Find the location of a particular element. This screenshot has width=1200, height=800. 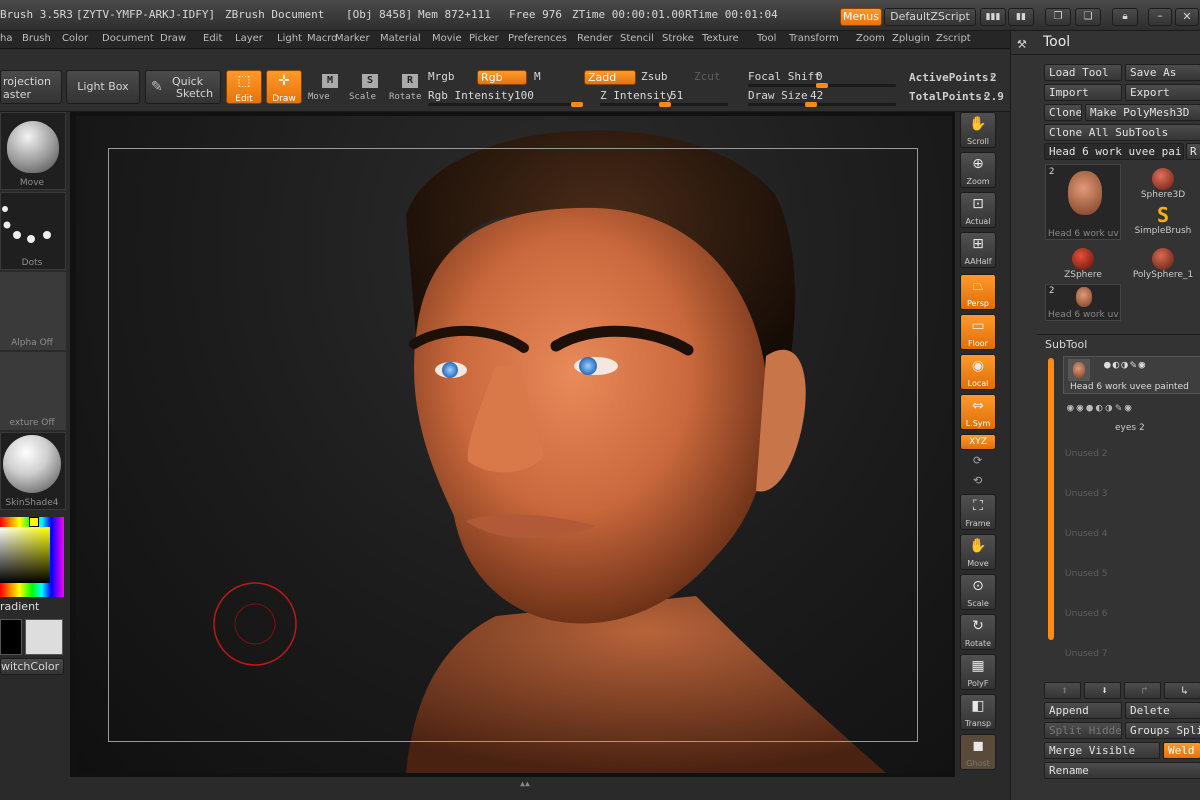

shelf-rotate-button: ↻ Rotate is located at coordinates (978, 632).